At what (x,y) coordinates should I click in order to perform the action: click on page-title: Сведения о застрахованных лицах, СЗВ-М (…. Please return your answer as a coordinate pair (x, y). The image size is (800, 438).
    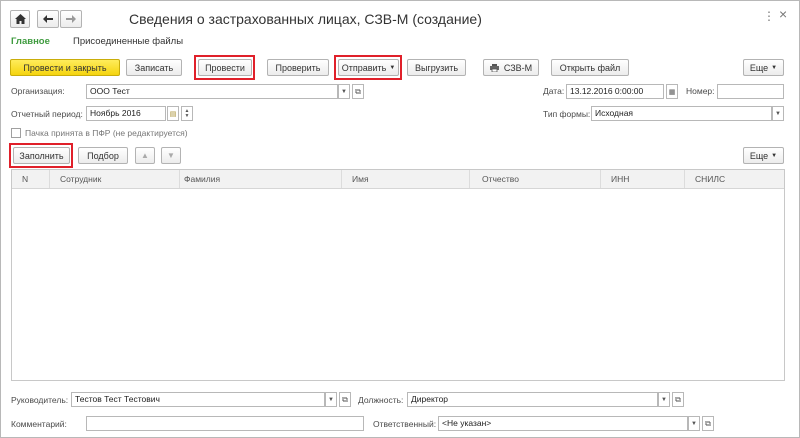
    Looking at the image, I should click on (305, 19).